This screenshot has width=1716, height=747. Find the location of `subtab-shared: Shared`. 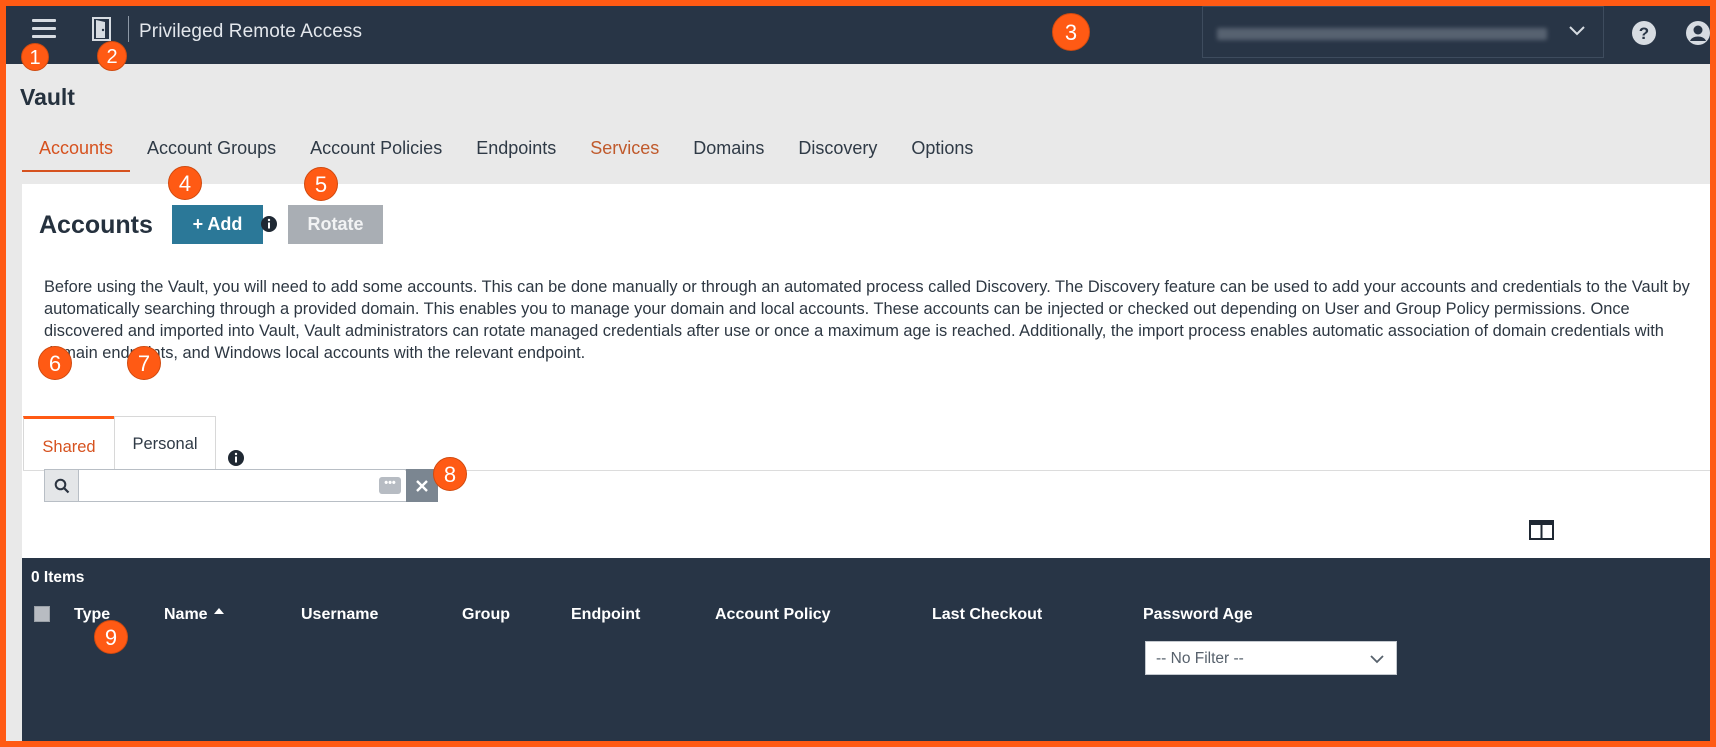

subtab-shared: Shared is located at coordinates (68, 443).